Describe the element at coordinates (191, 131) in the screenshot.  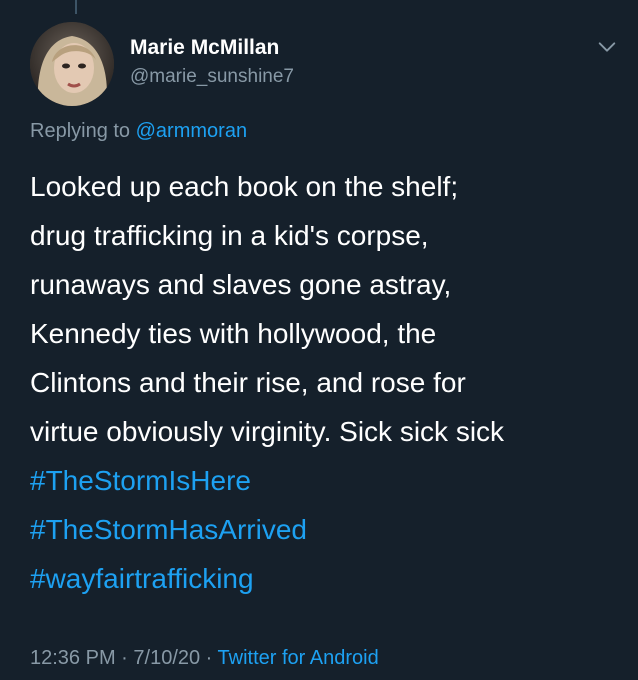
I see `reply-mention-link: @armmoran` at that location.